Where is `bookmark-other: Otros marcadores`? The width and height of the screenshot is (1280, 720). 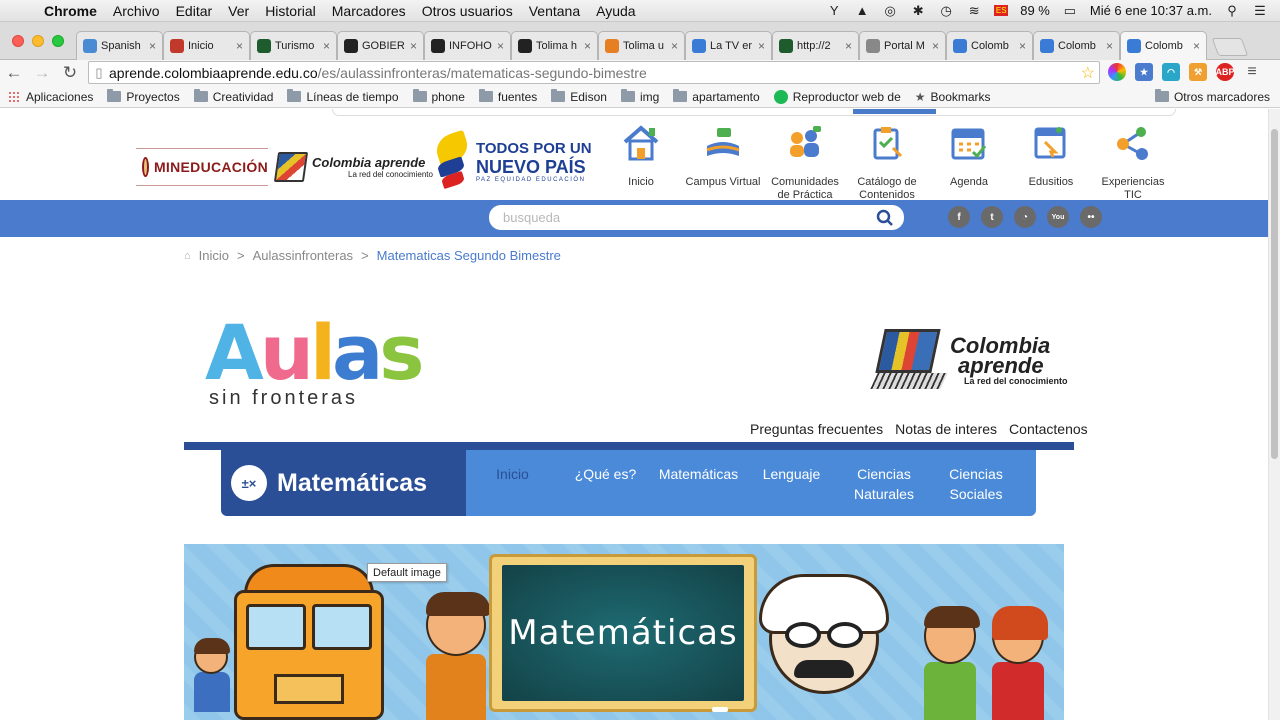 bookmark-other: Otros marcadores is located at coordinates (1212, 96).